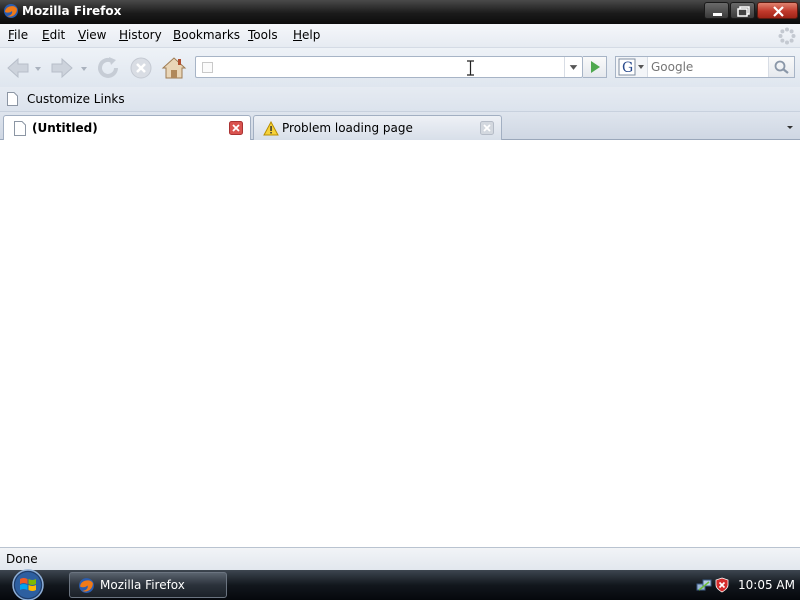 This screenshot has height=600, width=800. I want to click on tab-strip: (Untitled) Problem loading page, so click(400, 126).